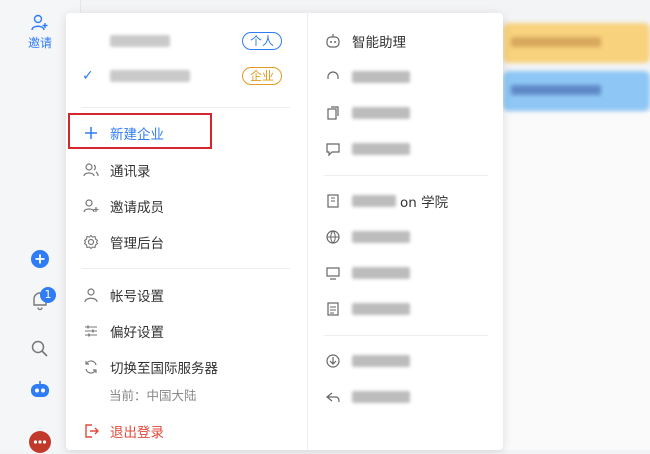 This screenshot has width=650, height=454. I want to click on current-region-text: 当前：中国大陆, so click(153, 395).